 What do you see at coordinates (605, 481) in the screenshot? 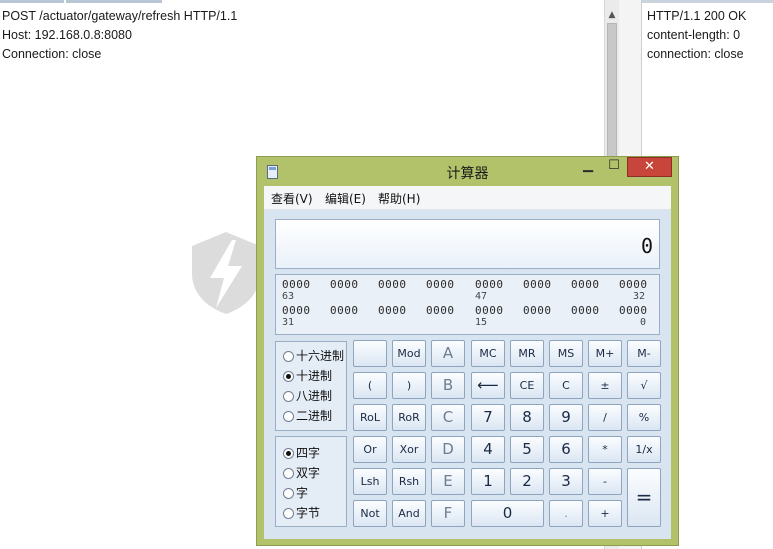
I see `subtract-button: -` at bounding box center [605, 481].